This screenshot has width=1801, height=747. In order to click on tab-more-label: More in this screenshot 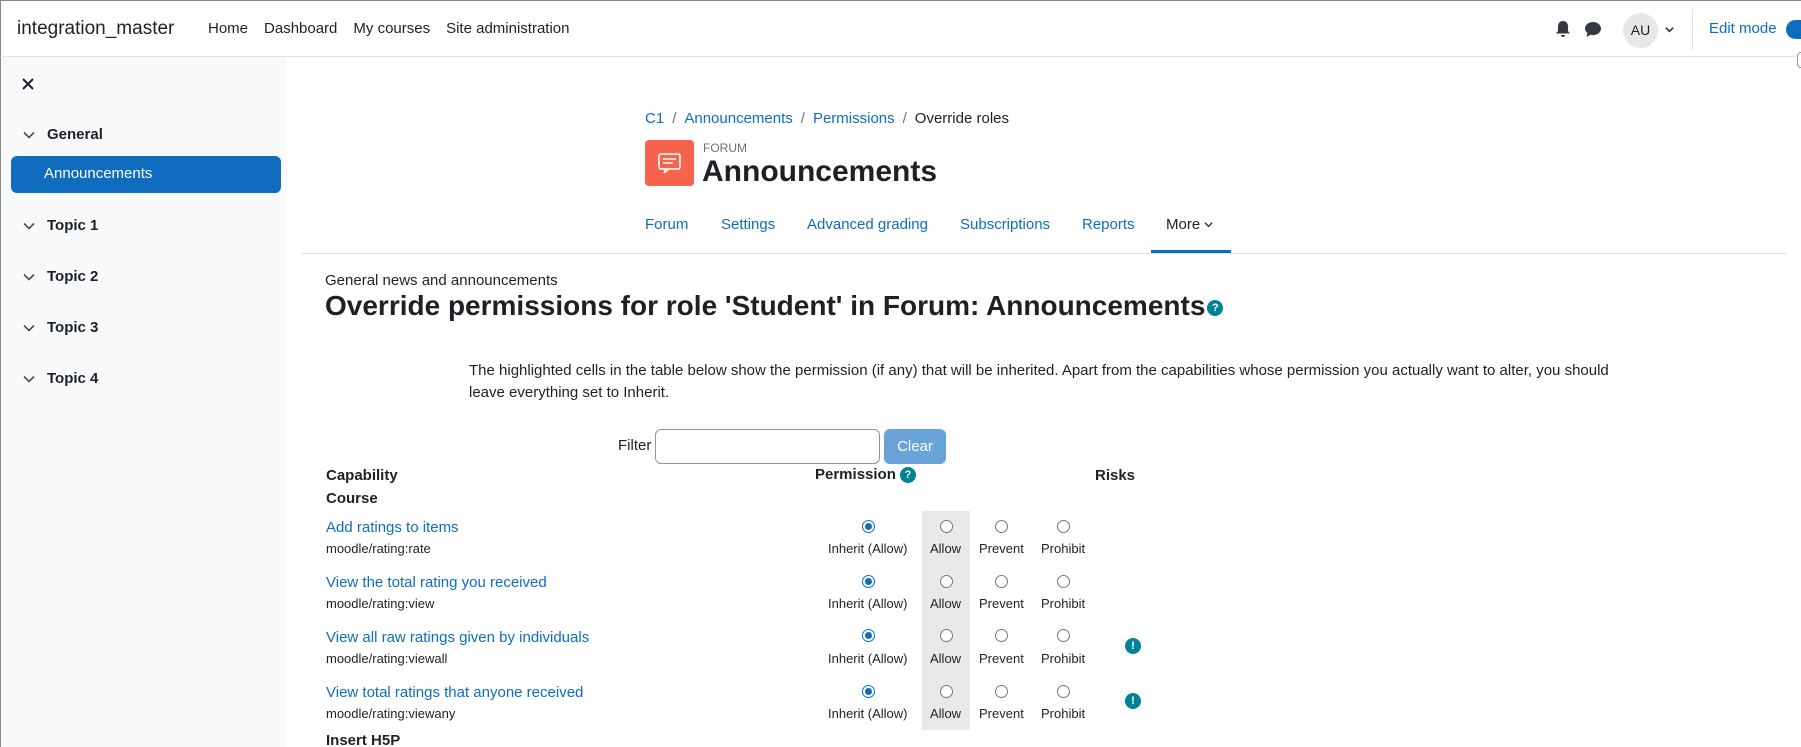, I will do `click(1183, 224)`.